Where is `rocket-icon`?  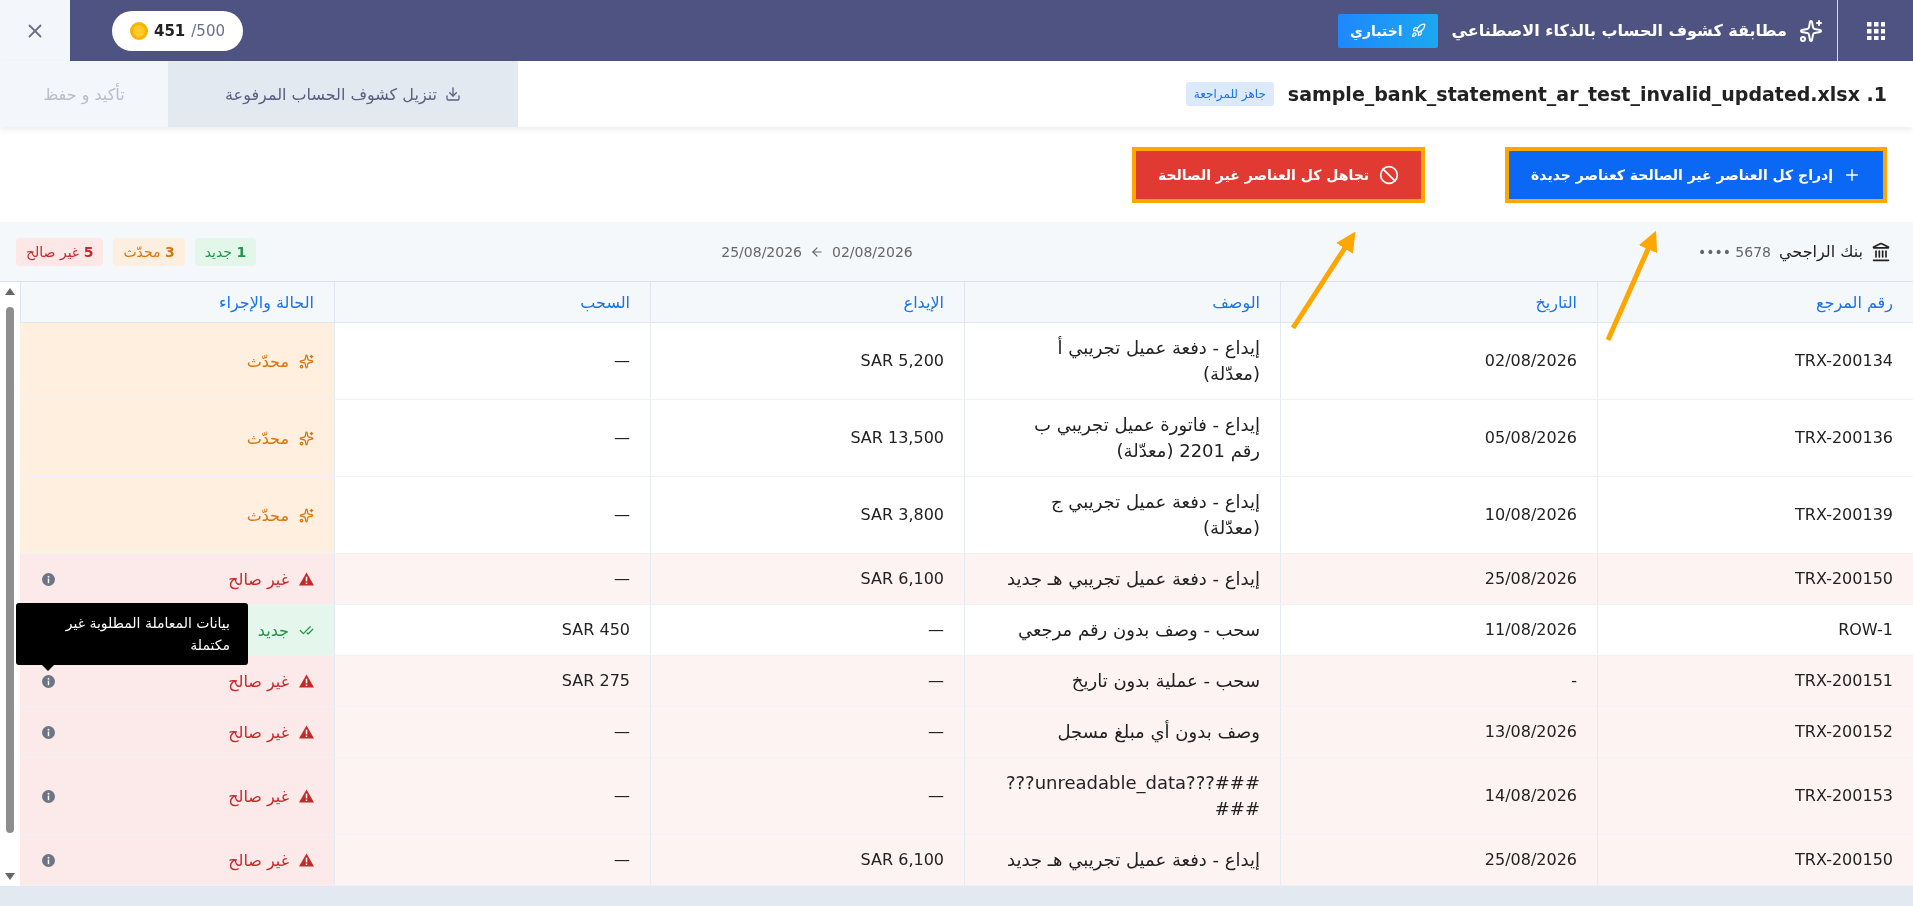
rocket-icon is located at coordinates (1418, 30).